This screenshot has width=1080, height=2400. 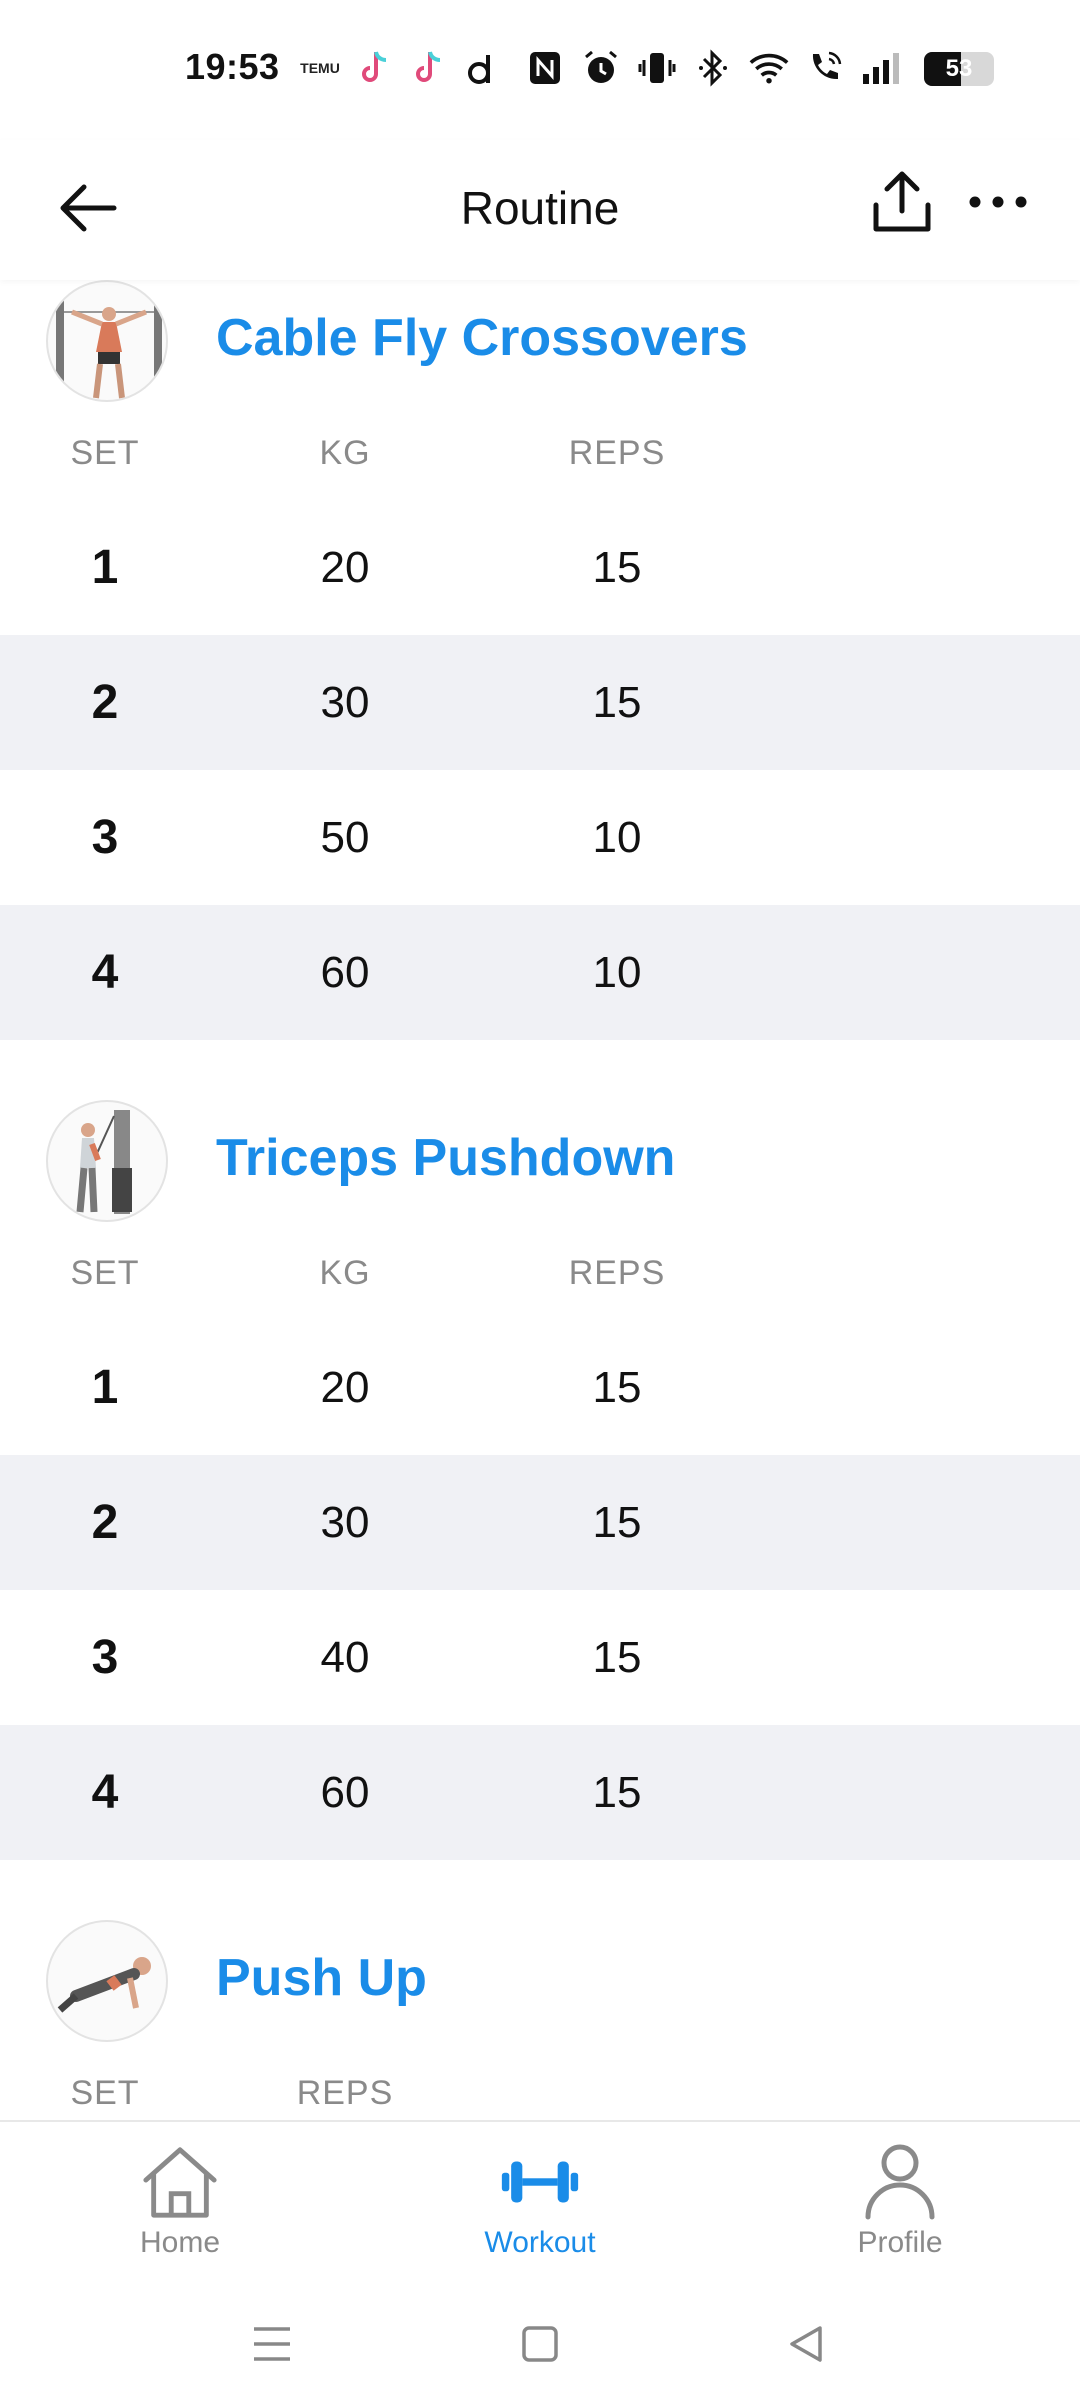 I want to click on battery-level: 53, so click(x=959, y=68).